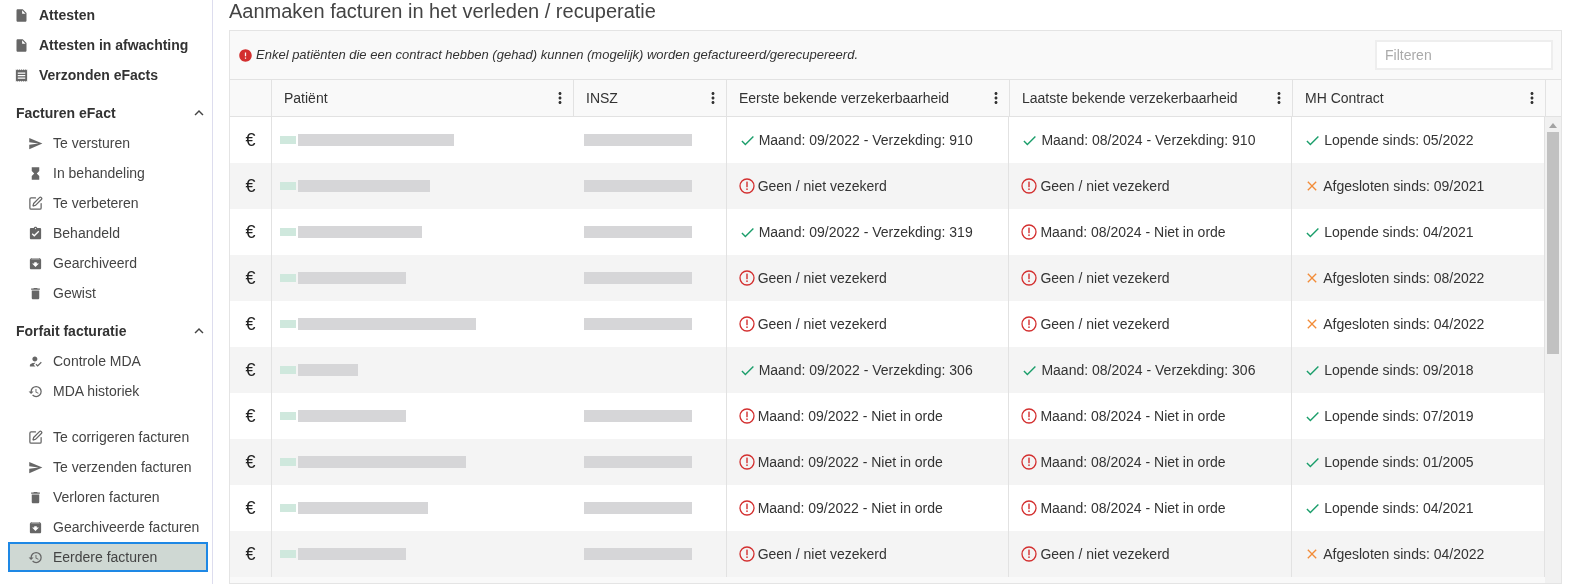  I want to click on scrollbar, so click(1553, 350).